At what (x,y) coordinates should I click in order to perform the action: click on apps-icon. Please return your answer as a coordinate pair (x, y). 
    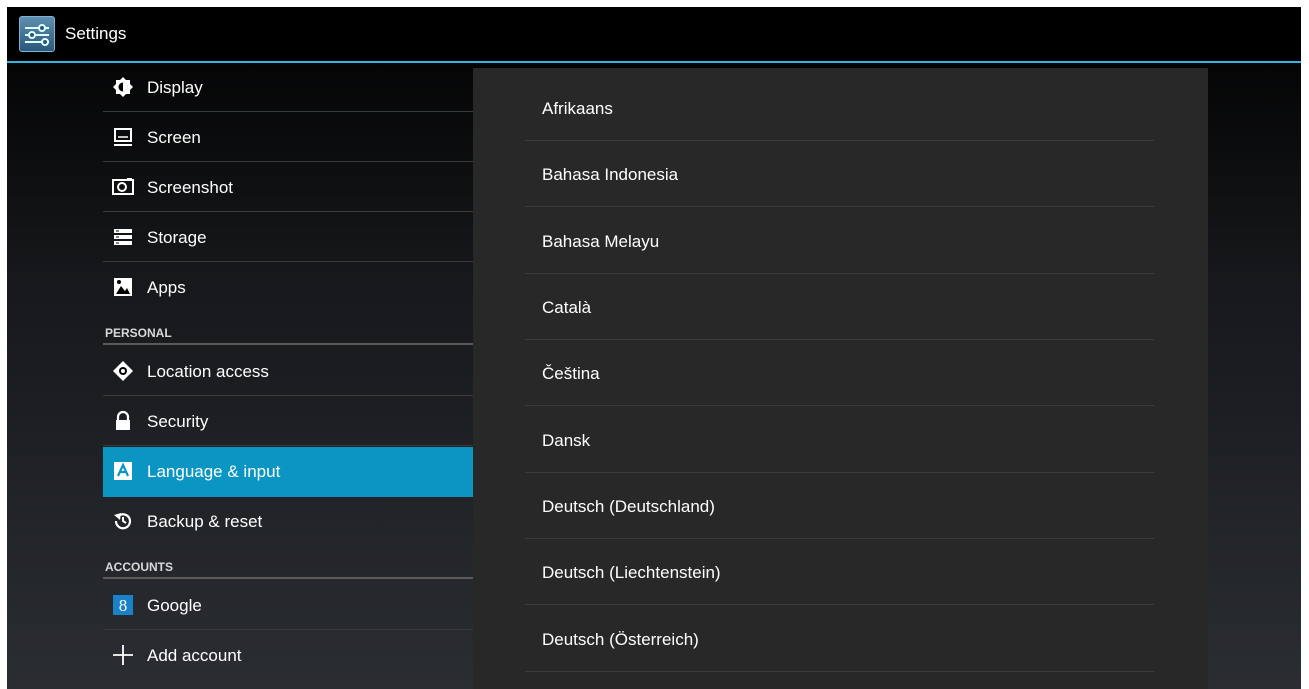
    Looking at the image, I should click on (123, 287).